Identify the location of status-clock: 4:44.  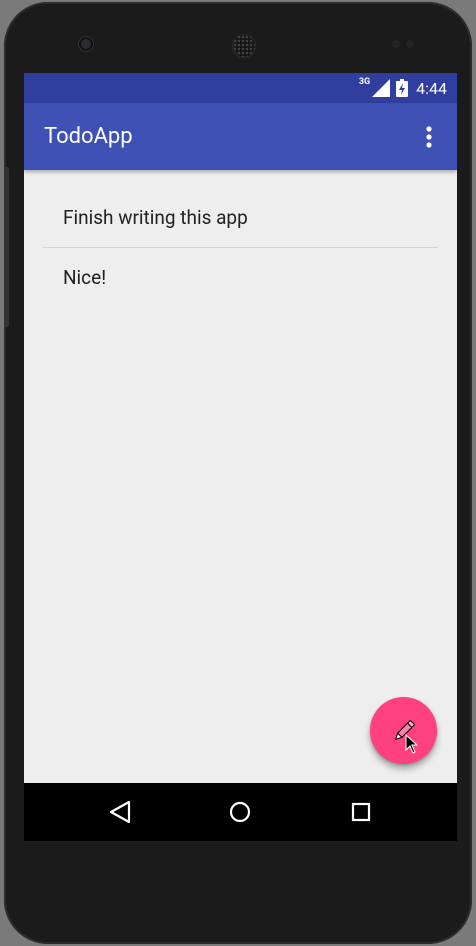
(431, 88).